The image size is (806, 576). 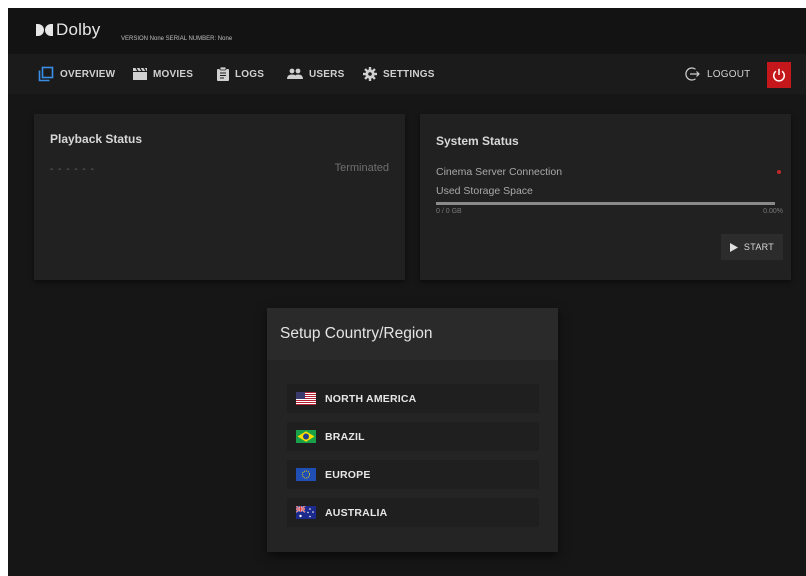 I want to click on playback-state: Terminated, so click(x=361, y=168).